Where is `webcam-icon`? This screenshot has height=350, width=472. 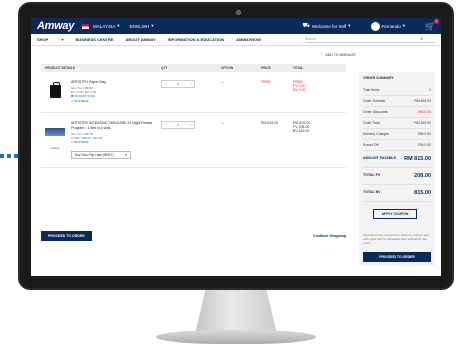 webcam-icon is located at coordinates (238, 12).